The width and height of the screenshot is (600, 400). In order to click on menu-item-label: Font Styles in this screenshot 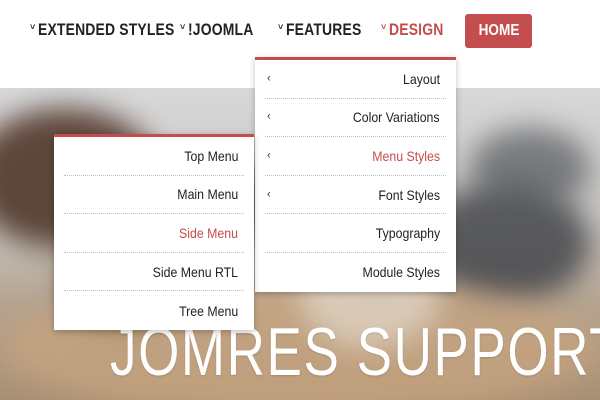, I will do `click(409, 194)`.